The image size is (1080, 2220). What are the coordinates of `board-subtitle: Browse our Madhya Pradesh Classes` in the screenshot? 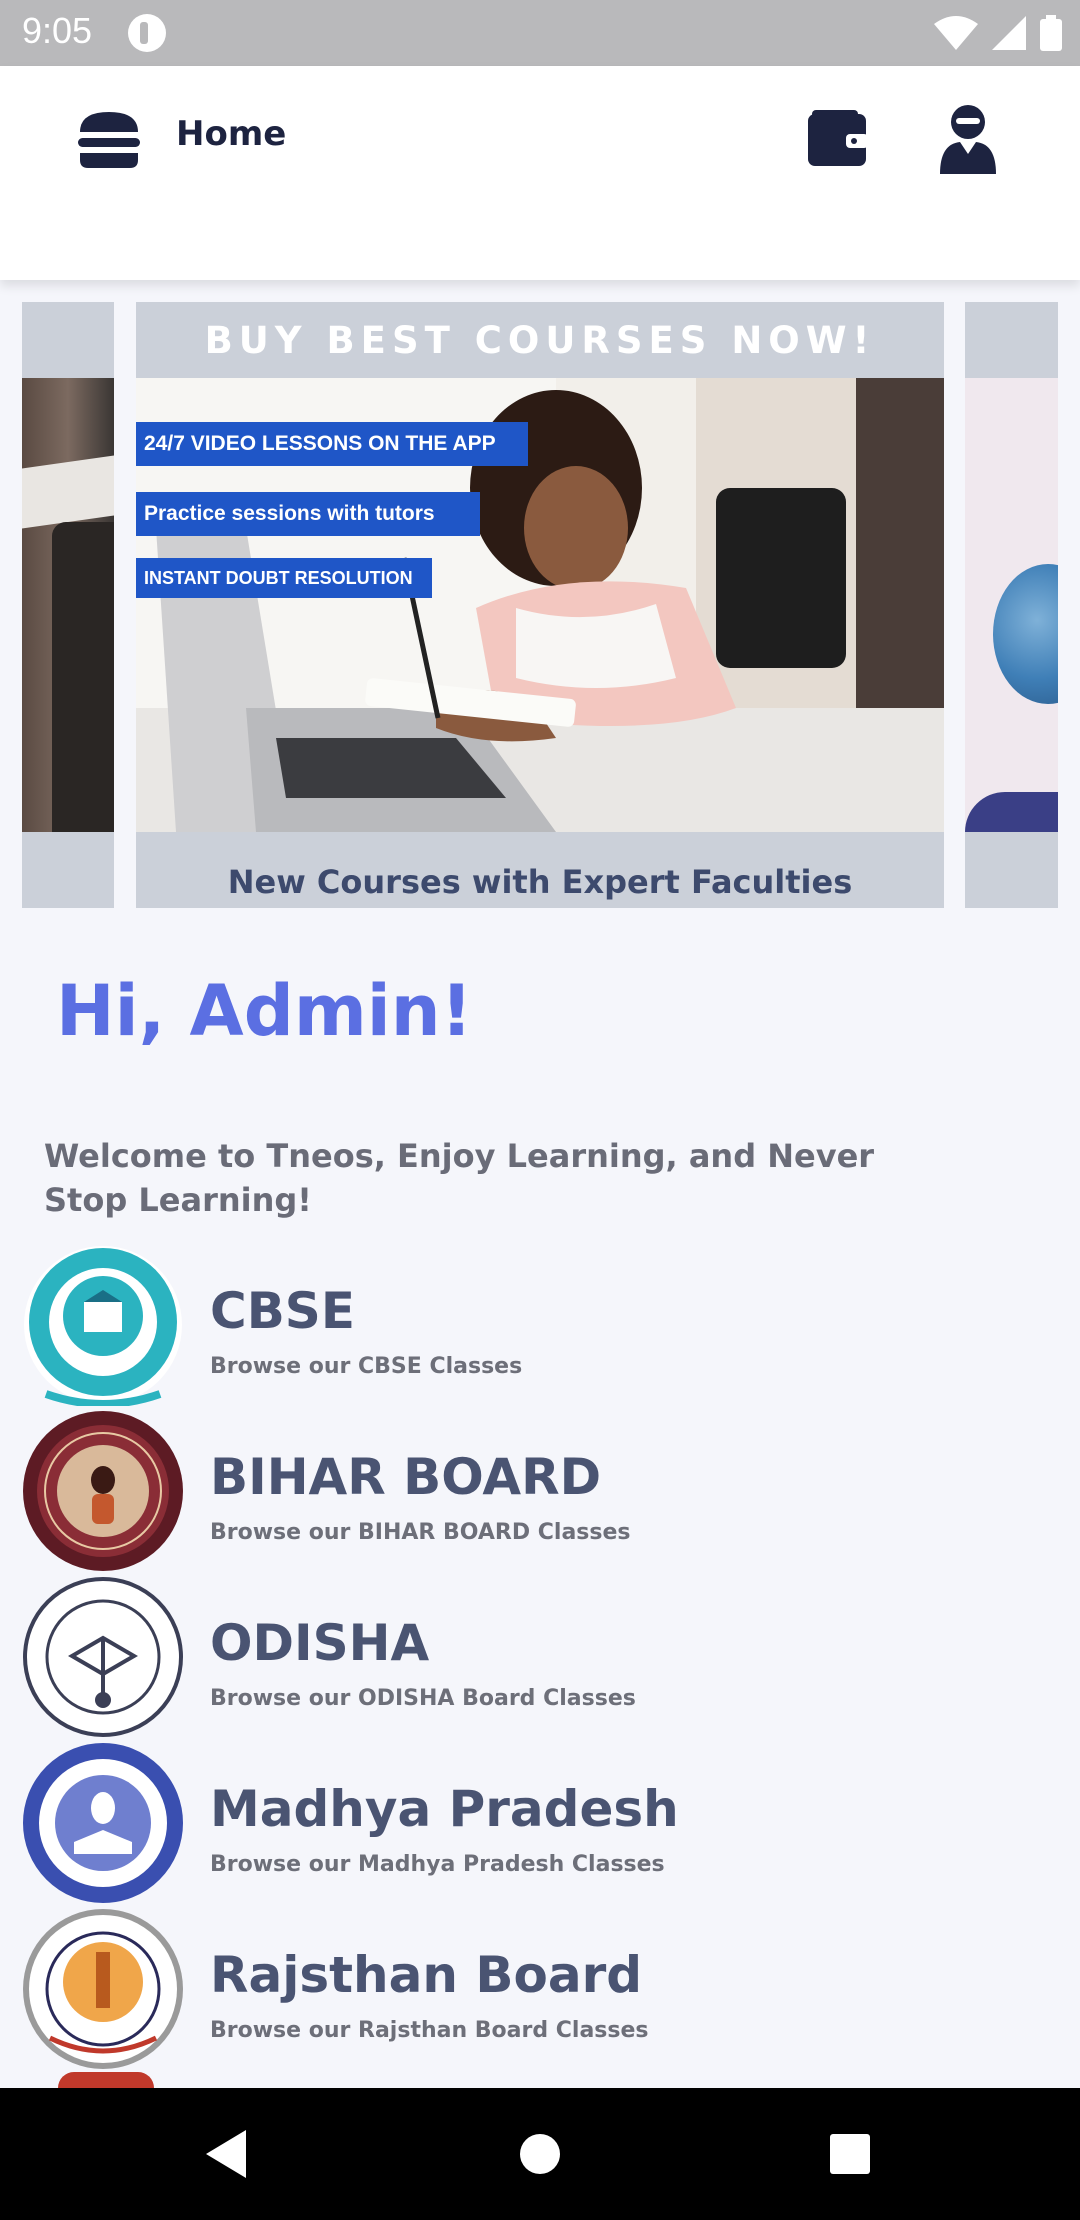 It's located at (437, 1864).